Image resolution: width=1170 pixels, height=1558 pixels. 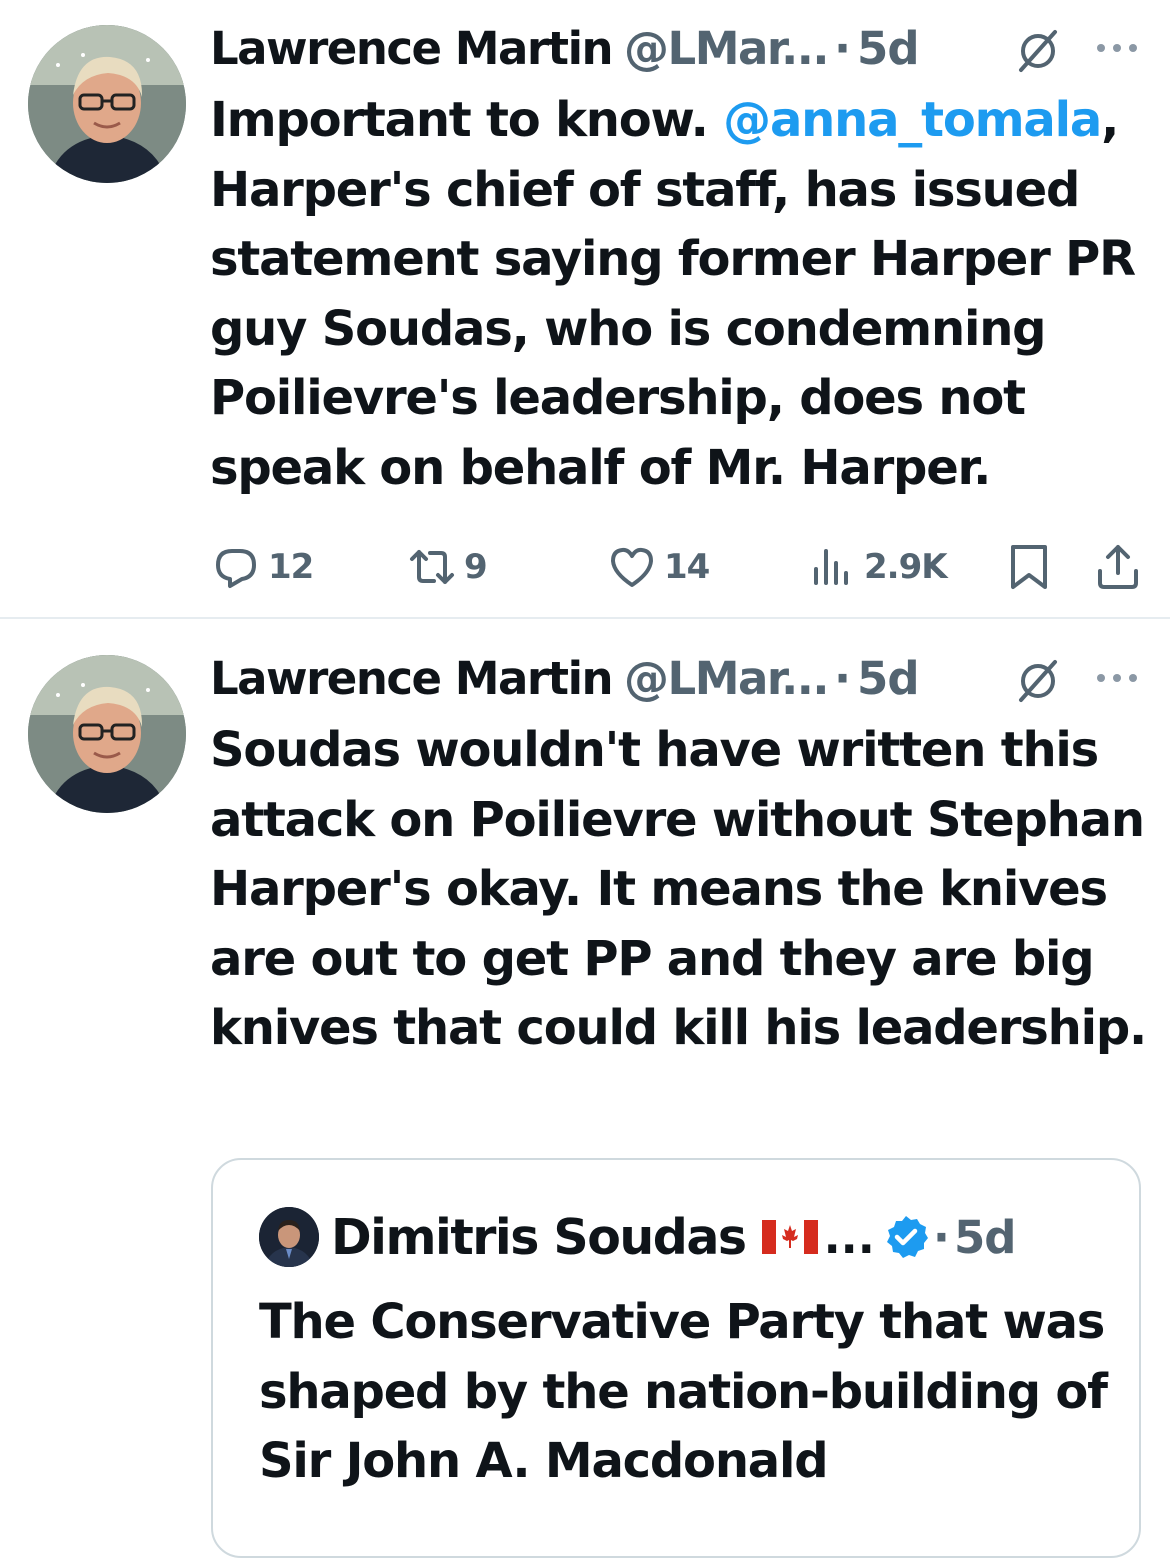 What do you see at coordinates (831, 567) in the screenshot?
I see `views-icon` at bounding box center [831, 567].